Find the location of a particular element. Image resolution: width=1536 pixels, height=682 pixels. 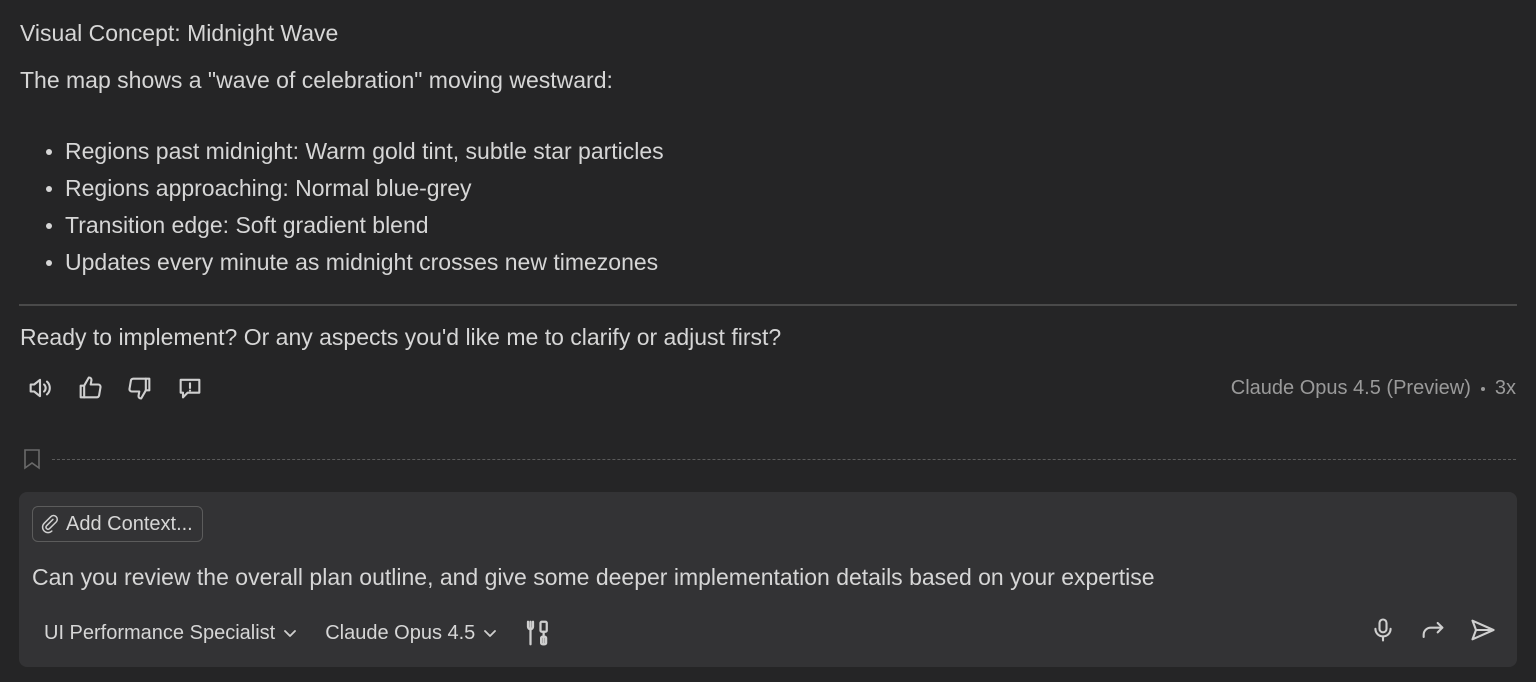

bookmark-icon is located at coordinates (32, 459).